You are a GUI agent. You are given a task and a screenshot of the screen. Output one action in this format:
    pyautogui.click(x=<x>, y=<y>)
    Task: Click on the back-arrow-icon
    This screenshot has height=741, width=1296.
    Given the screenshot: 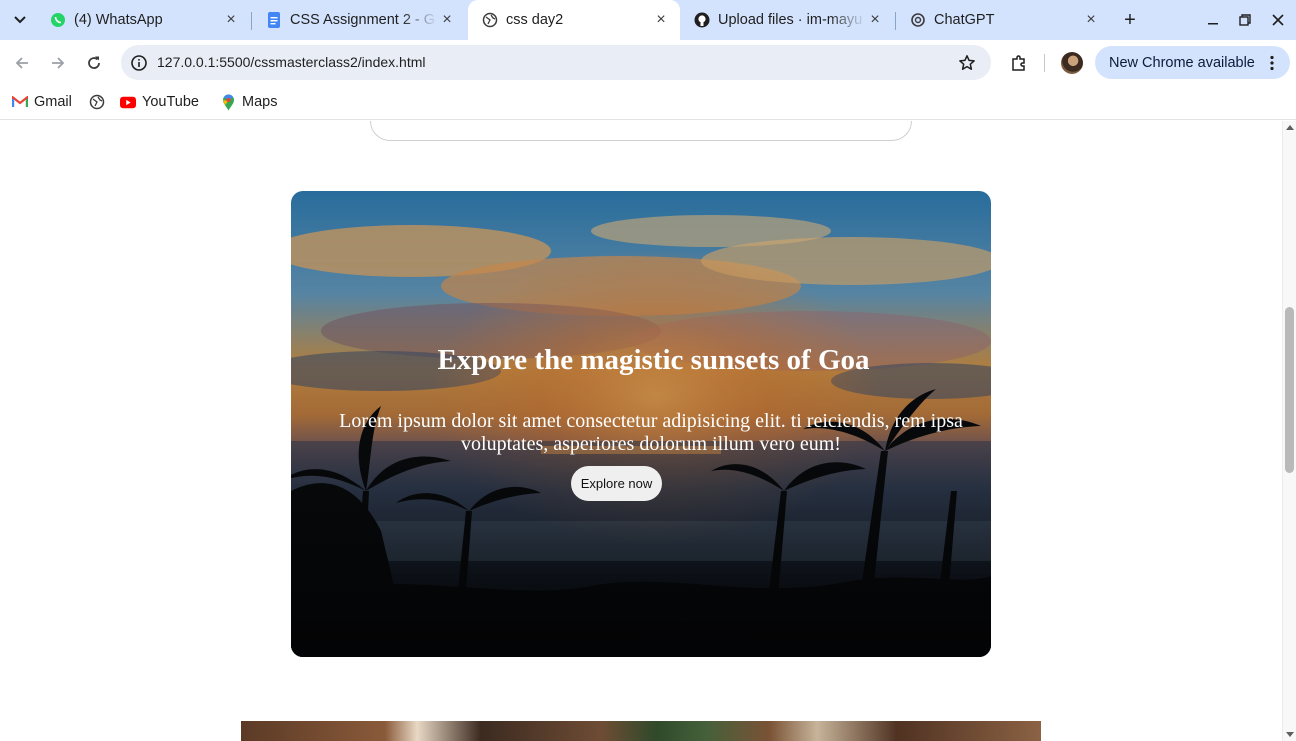 What is the action you would take?
    pyautogui.click(x=21, y=63)
    